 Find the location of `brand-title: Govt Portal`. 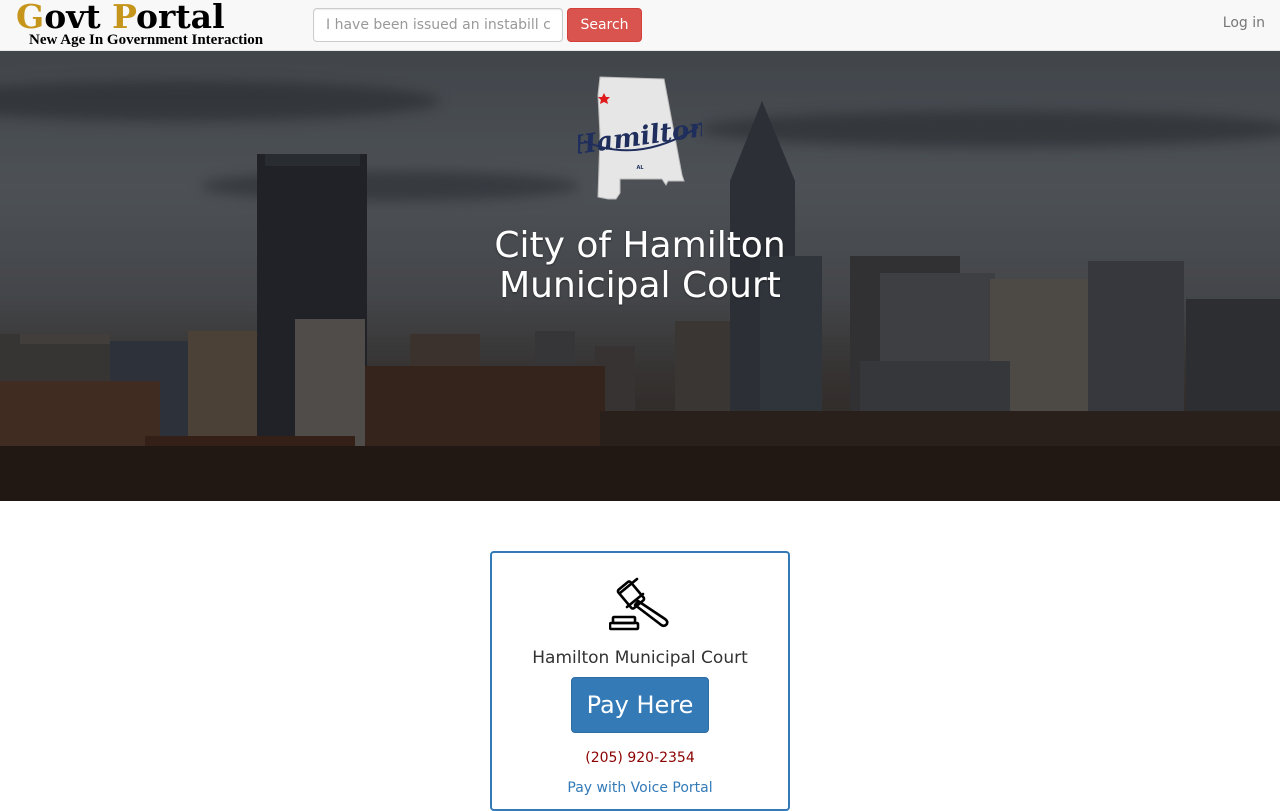

brand-title: Govt Portal is located at coordinates (120, 17).